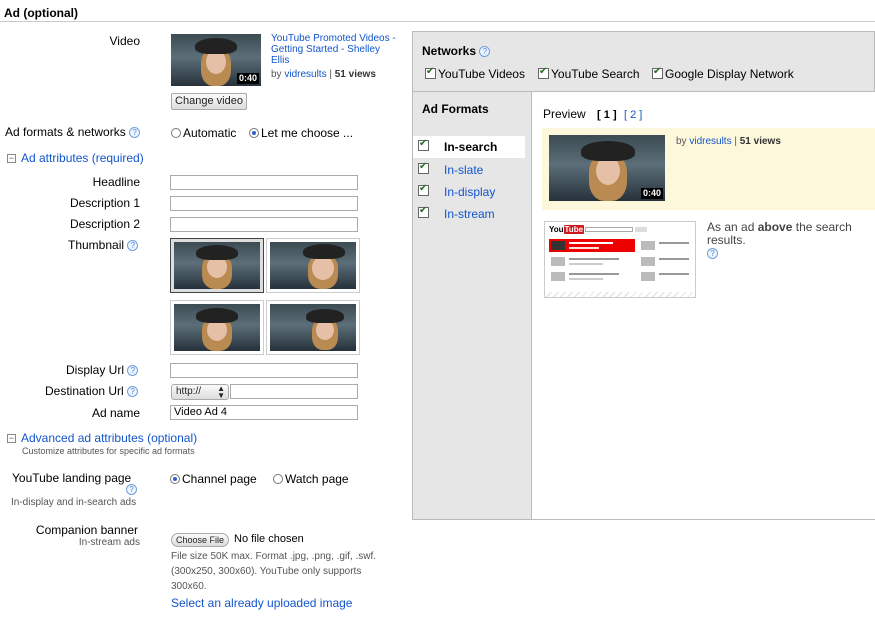 The height and width of the screenshot is (619, 875). What do you see at coordinates (681, 141) in the screenshot?
I see `preview-by-prefix: by` at bounding box center [681, 141].